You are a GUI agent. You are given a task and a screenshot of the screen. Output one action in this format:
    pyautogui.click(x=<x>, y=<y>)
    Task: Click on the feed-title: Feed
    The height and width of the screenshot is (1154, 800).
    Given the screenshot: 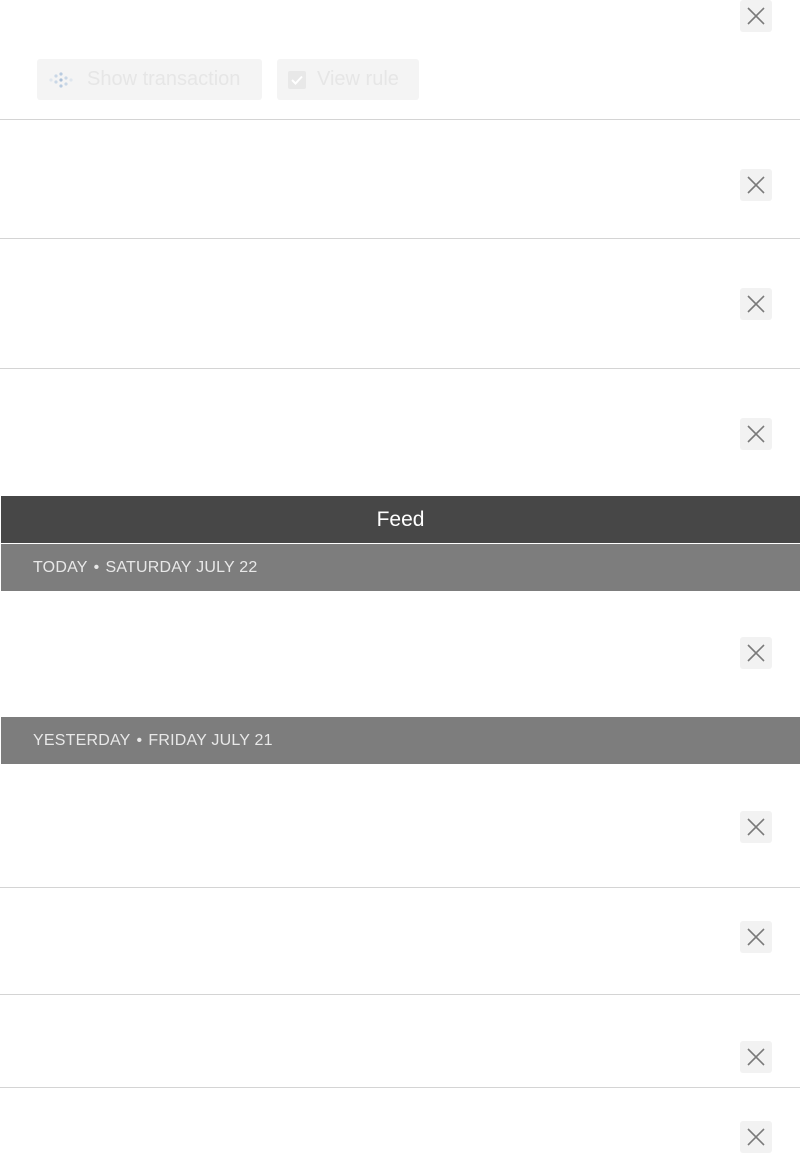 What is the action you would take?
    pyautogui.click(x=400, y=519)
    